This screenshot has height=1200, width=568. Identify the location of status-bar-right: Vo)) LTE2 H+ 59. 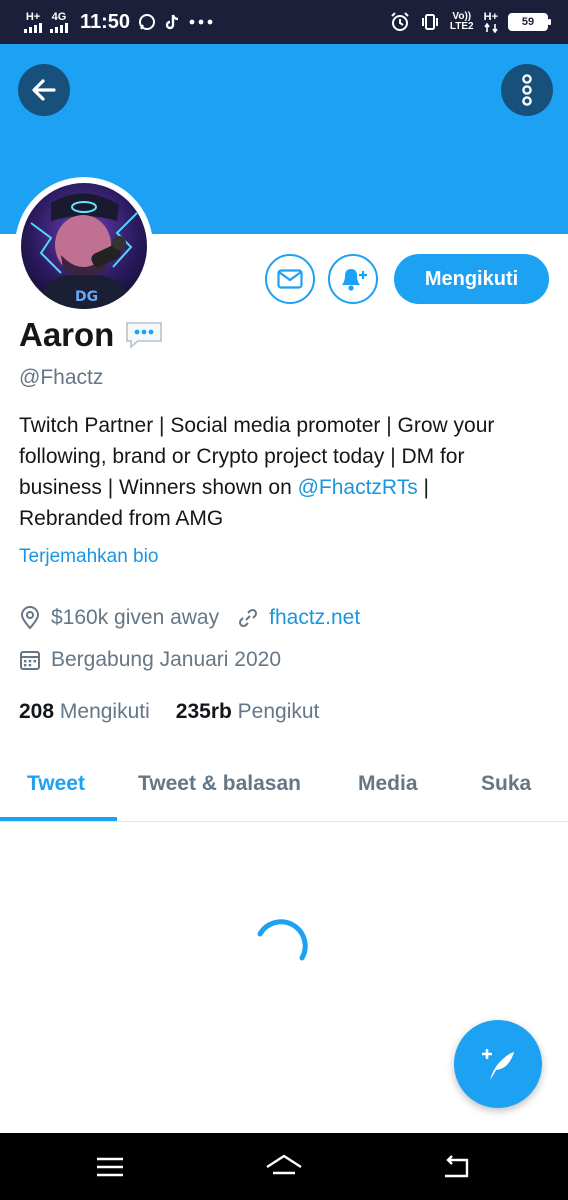
(470, 22).